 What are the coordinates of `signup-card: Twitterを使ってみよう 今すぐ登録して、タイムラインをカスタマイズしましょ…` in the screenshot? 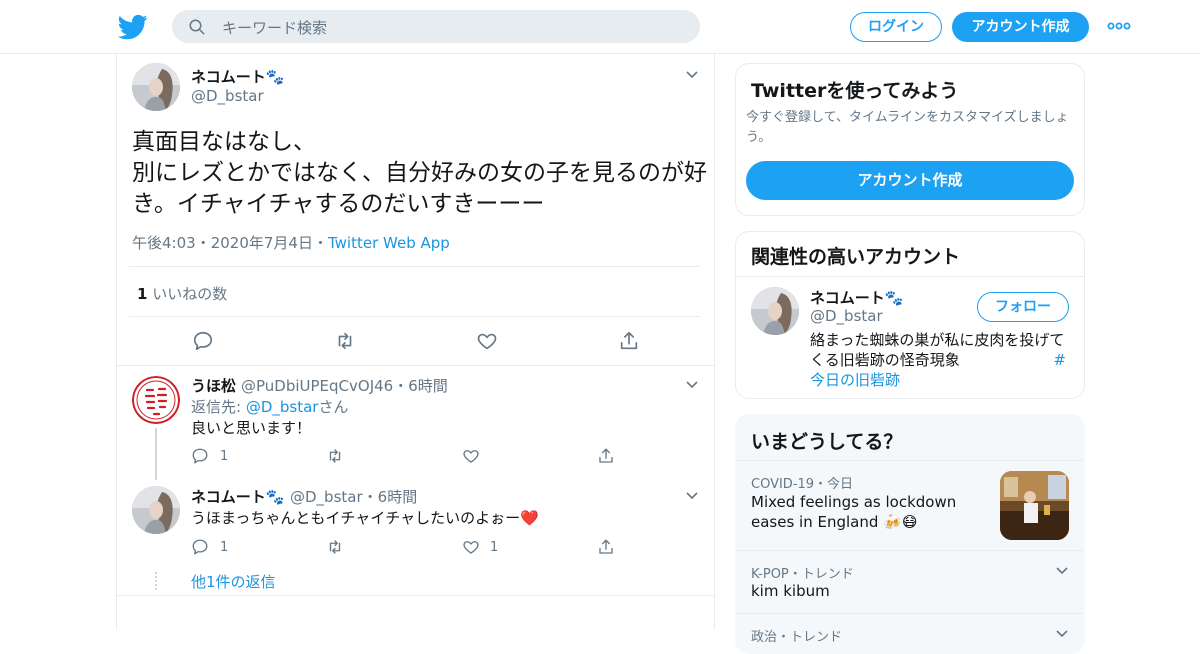 It's located at (910, 139).